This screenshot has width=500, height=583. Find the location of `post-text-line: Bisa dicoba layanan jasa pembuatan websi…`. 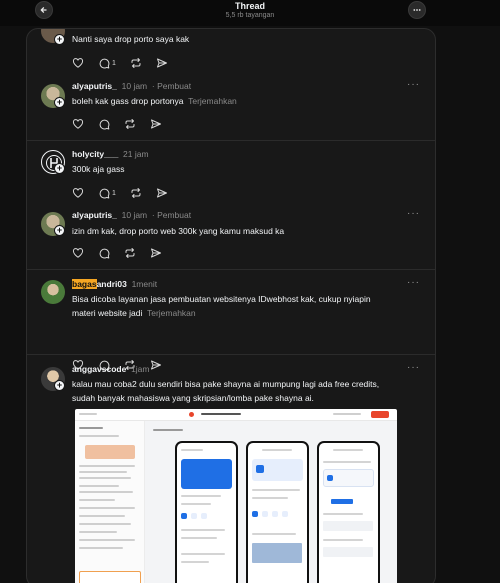

post-text-line: Bisa dicoba layanan jasa pembuatan websi… is located at coordinates (221, 299).